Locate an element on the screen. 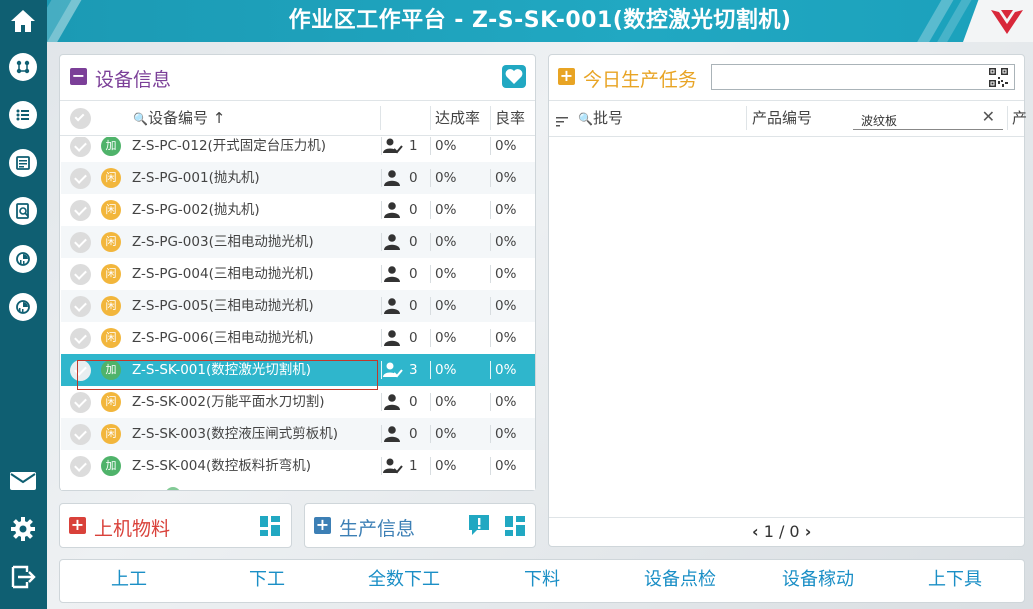 This screenshot has width=1033, height=609. home-icon is located at coordinates (23, 21).